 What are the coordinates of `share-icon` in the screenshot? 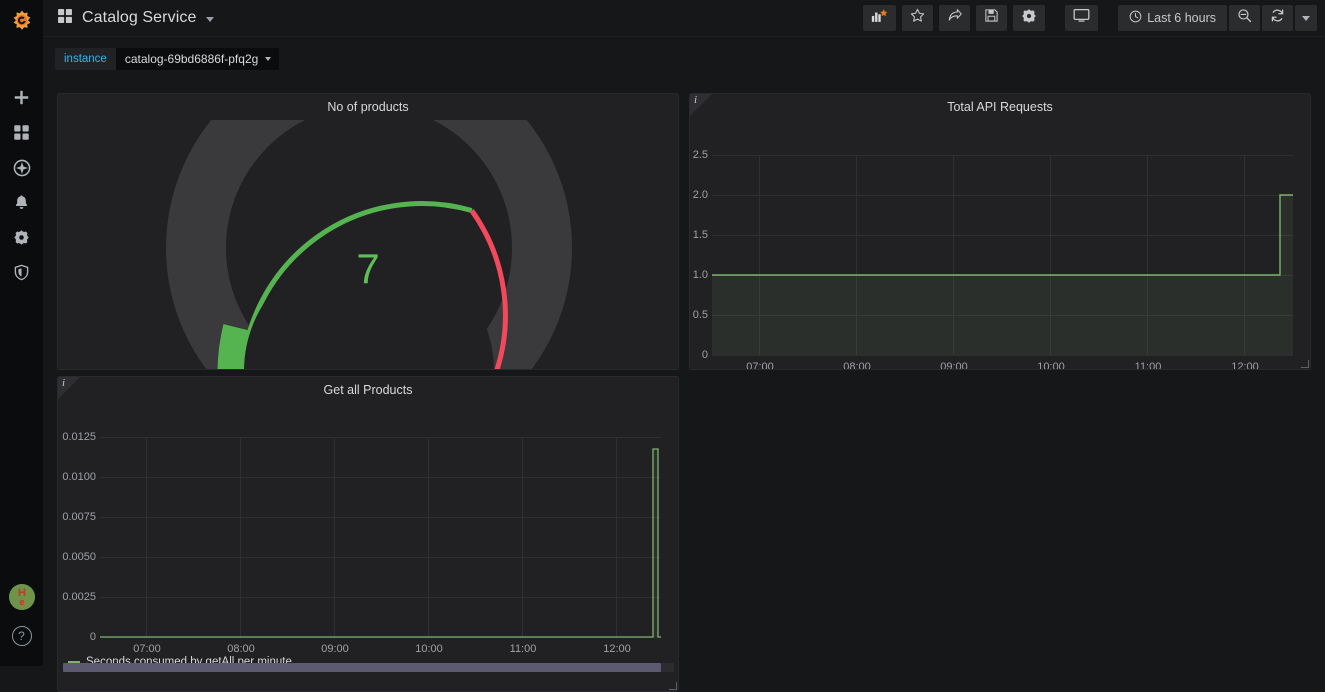 It's located at (954, 18).